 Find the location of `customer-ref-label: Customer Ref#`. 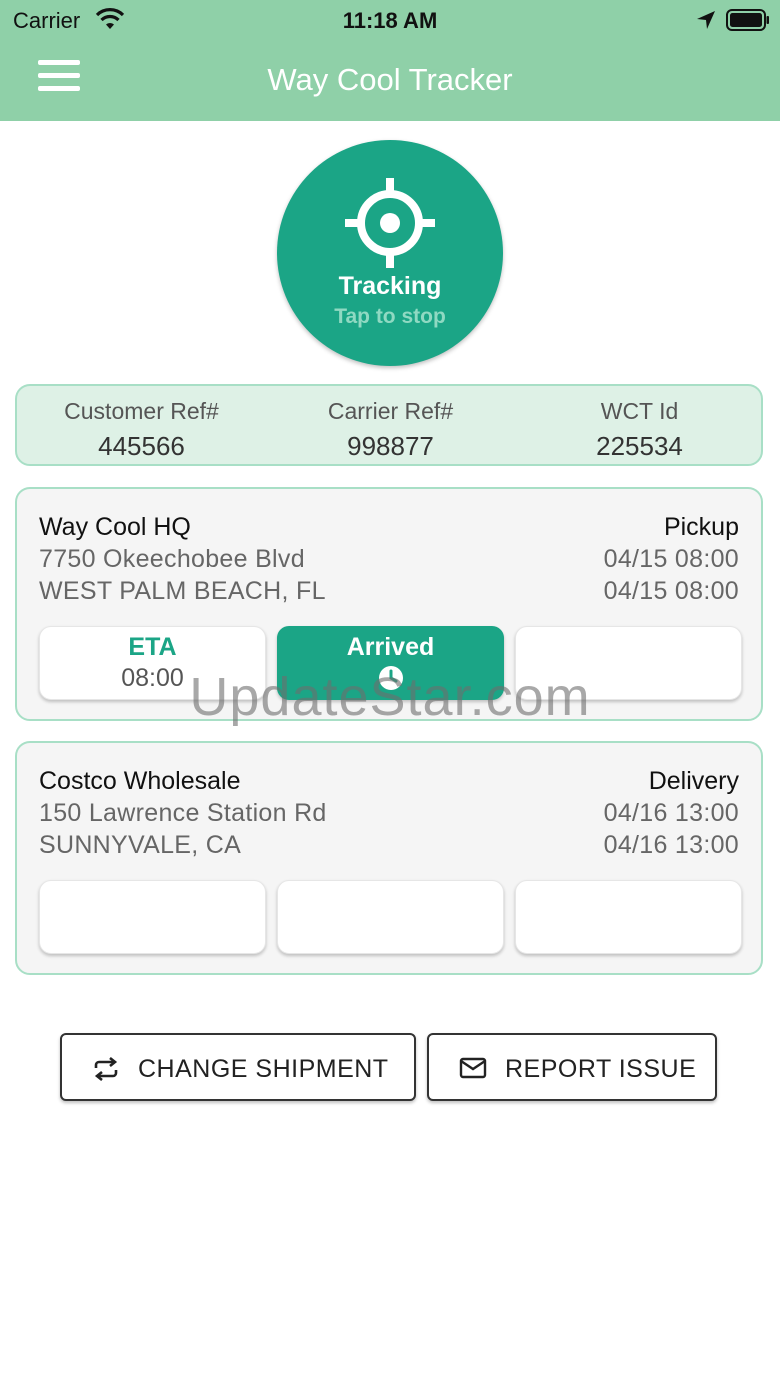

customer-ref-label: Customer Ref# is located at coordinates (141, 411).